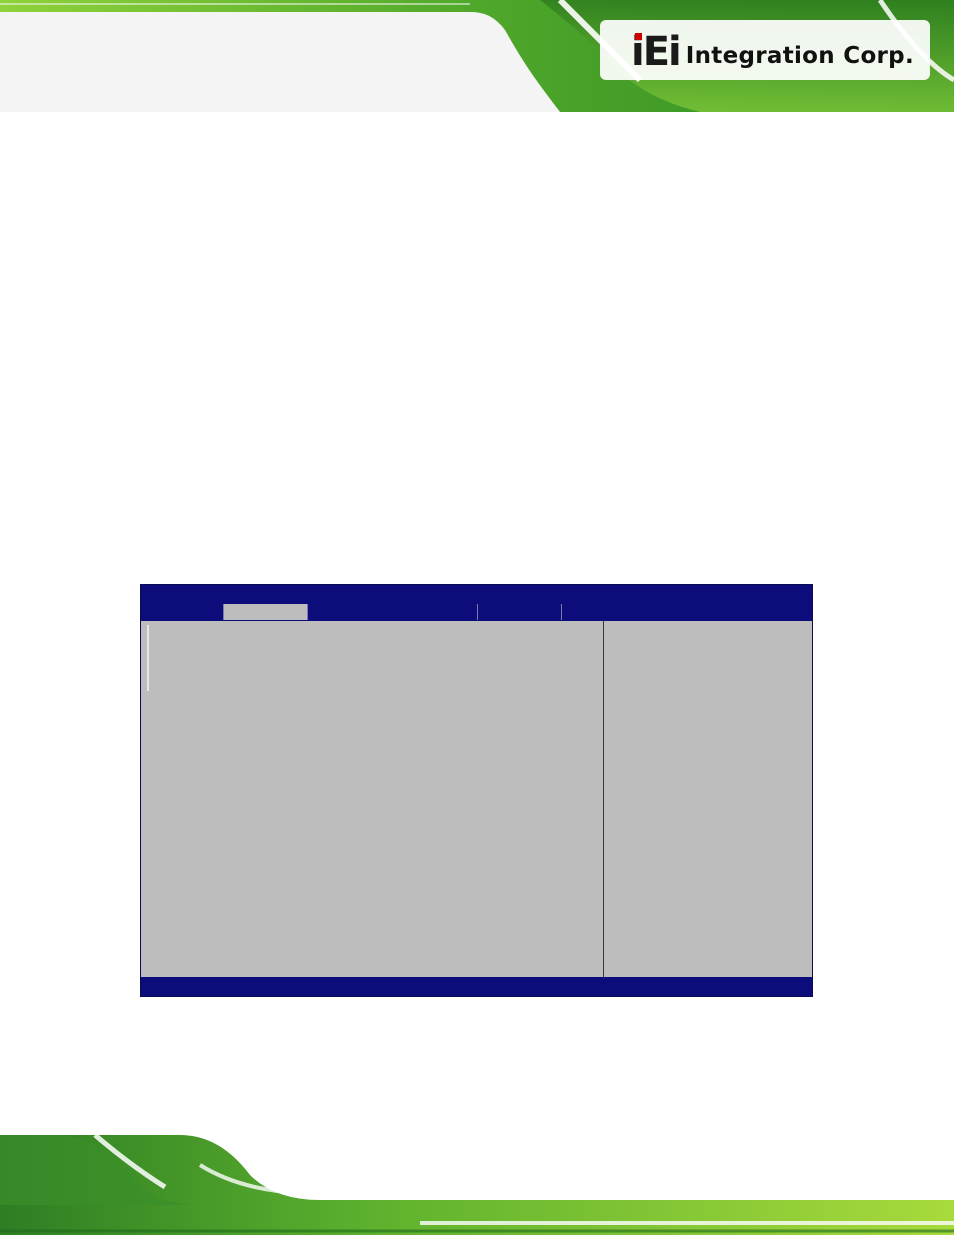 This screenshot has height=1235, width=954. Describe the element at coordinates (372, 799) in the screenshot. I see `bios-main-panel` at that location.